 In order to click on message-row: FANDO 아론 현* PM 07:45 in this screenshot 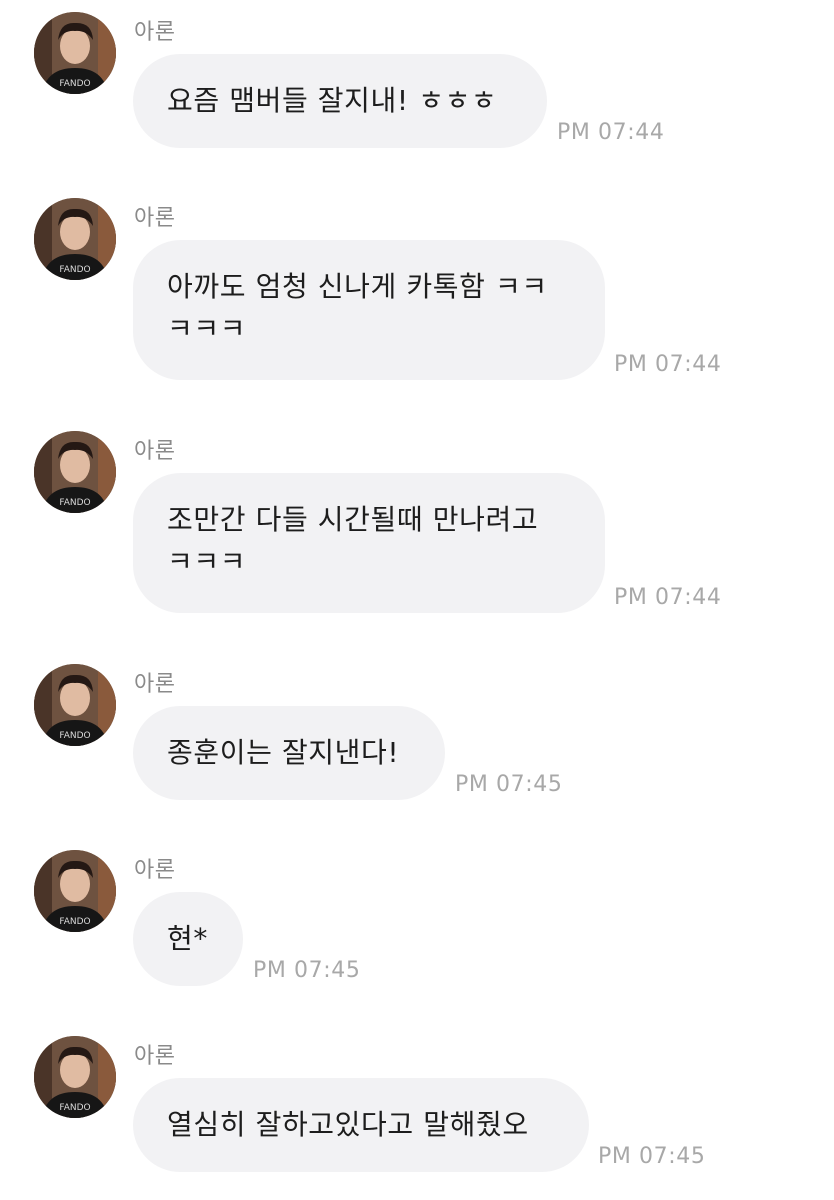, I will do `click(417, 923)`.